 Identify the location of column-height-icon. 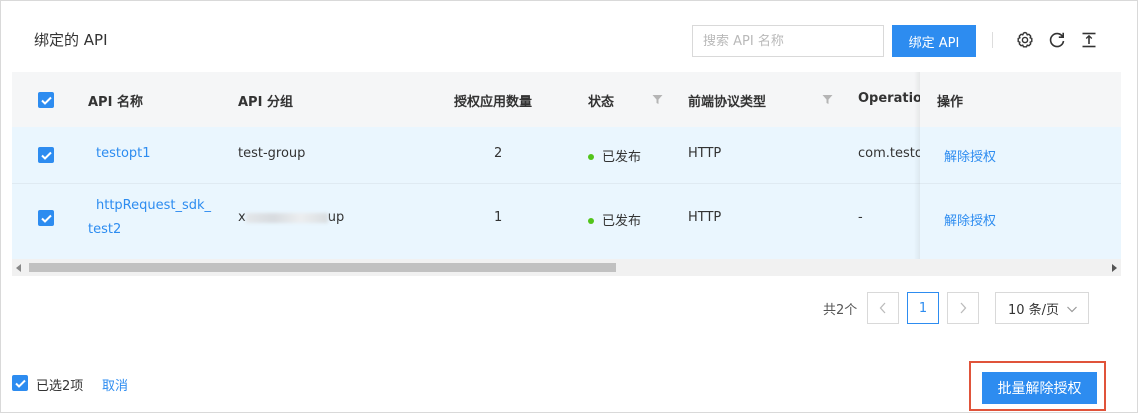
(1089, 40).